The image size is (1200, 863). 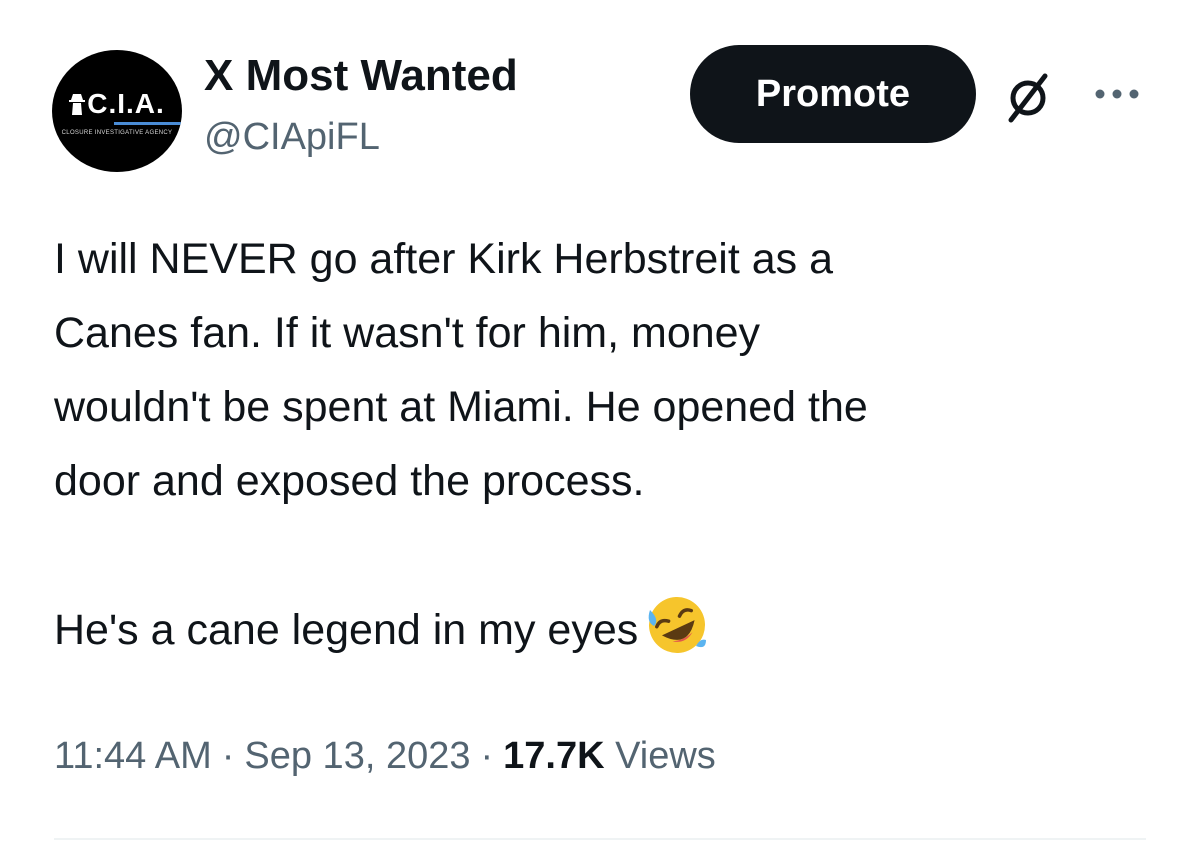 I want to click on grok-slash-icon, so click(x=1028, y=97).